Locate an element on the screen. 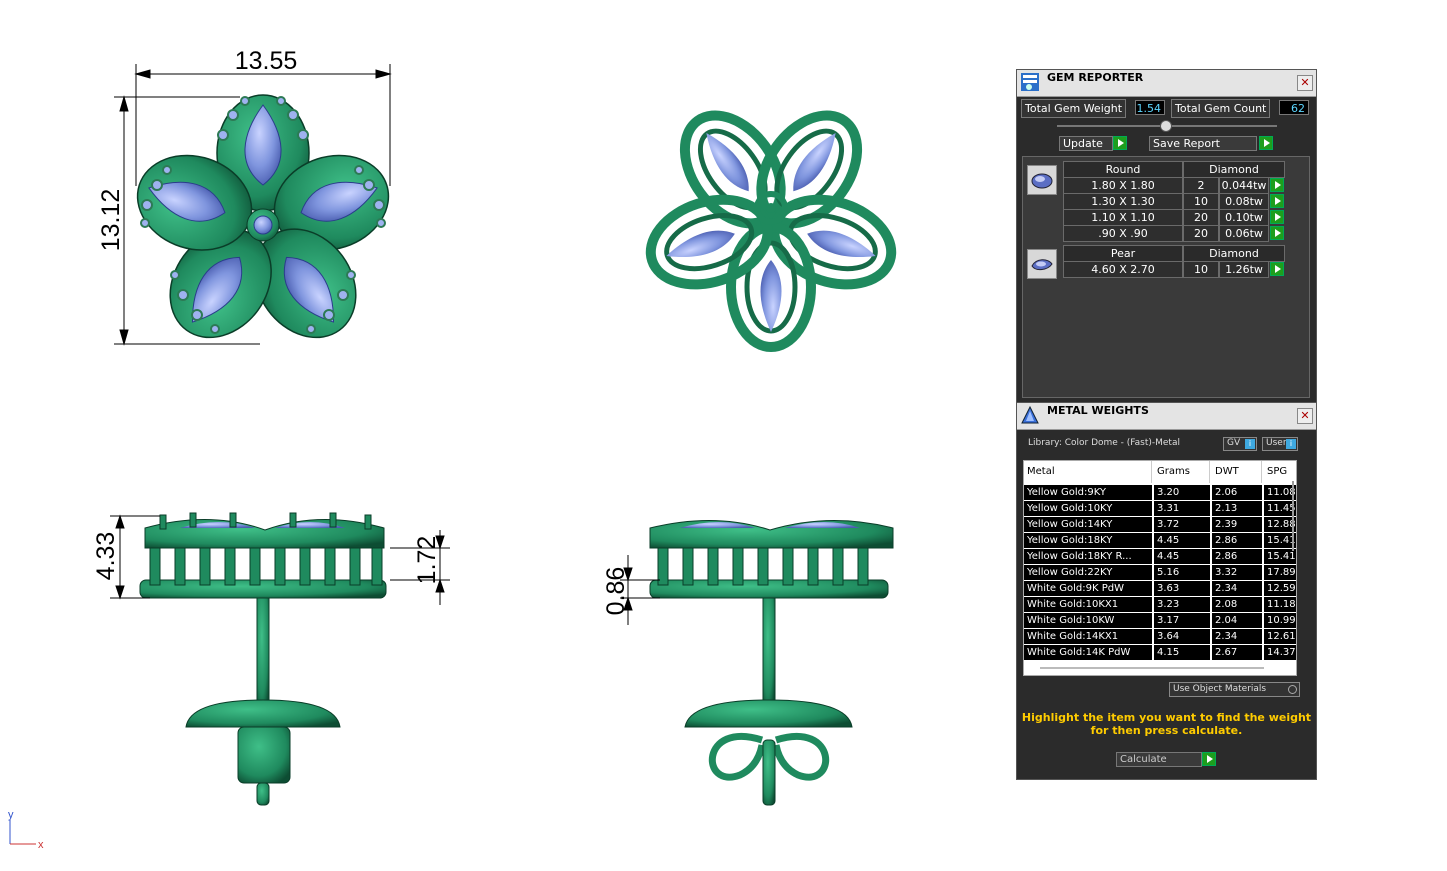 This screenshot has height=871, width=1447. back-view-flower is located at coordinates (771, 231).